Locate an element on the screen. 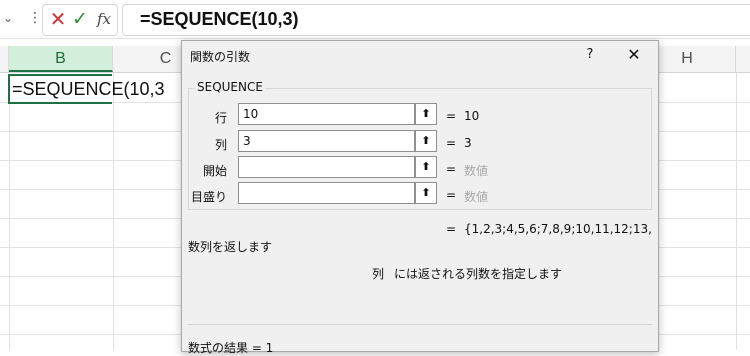 The height and width of the screenshot is (356, 750). column-header-b: B is located at coordinates (61, 59).